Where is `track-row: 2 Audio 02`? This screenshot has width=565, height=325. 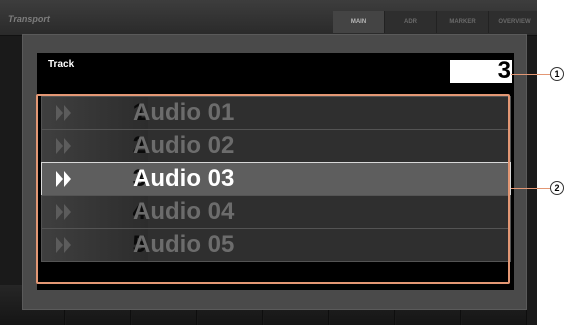 track-row: 2 Audio 02 is located at coordinates (276, 146).